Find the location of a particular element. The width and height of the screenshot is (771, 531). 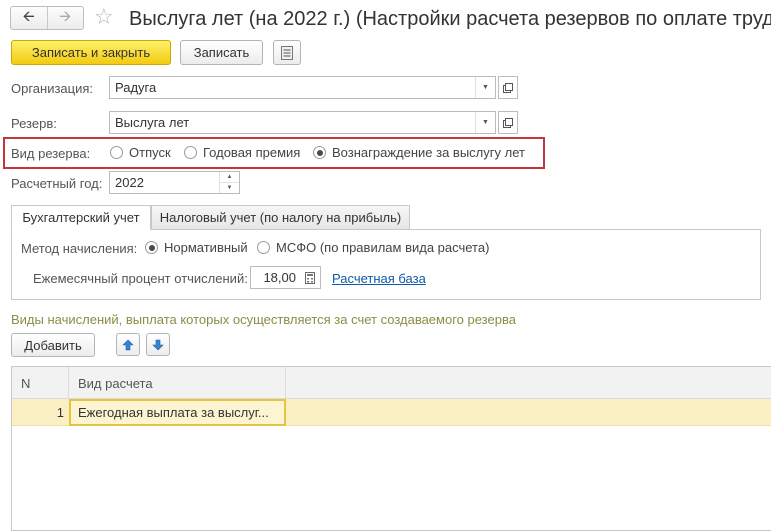

history-nav: 🡨 🡪 is located at coordinates (47, 18).